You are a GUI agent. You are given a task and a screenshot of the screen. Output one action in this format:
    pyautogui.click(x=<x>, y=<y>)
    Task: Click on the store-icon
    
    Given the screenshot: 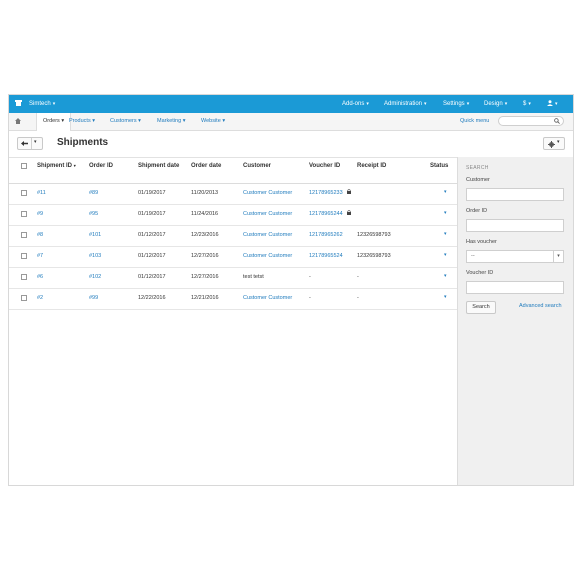 What is the action you would take?
    pyautogui.click(x=18, y=103)
    